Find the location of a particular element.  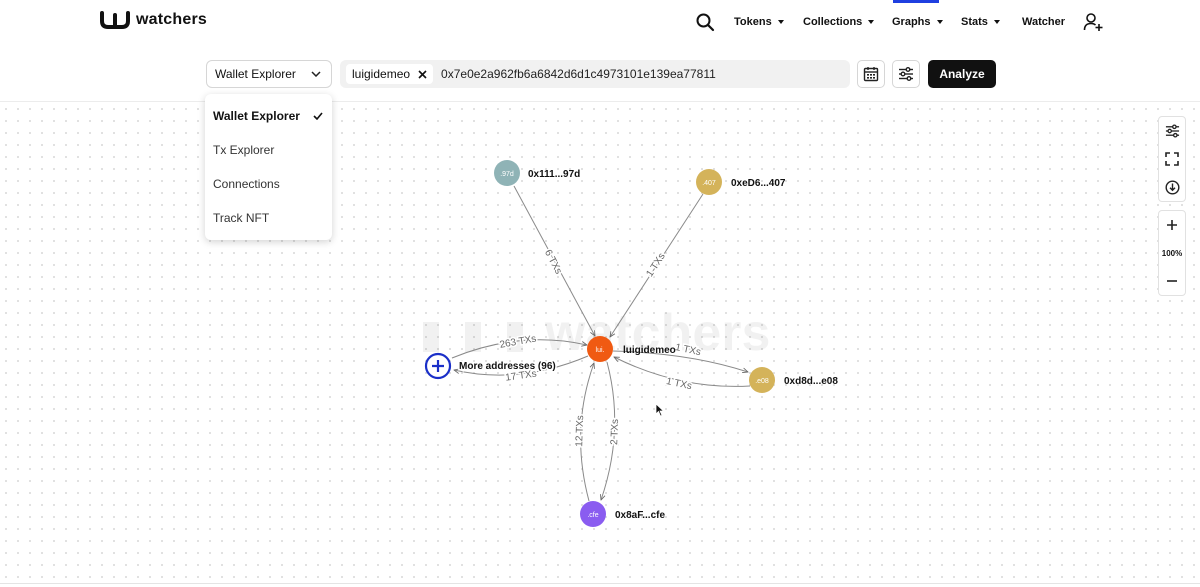

node-badge: .cfe is located at coordinates (592, 515).